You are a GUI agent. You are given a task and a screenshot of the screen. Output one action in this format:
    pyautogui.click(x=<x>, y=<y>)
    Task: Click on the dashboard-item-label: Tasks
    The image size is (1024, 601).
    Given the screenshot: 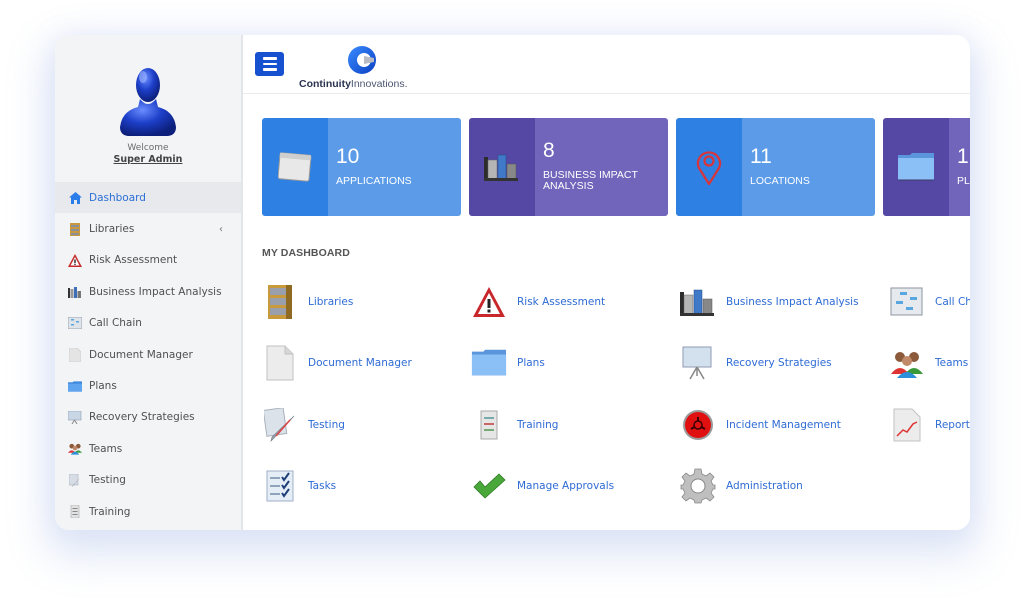 What is the action you would take?
    pyautogui.click(x=322, y=485)
    